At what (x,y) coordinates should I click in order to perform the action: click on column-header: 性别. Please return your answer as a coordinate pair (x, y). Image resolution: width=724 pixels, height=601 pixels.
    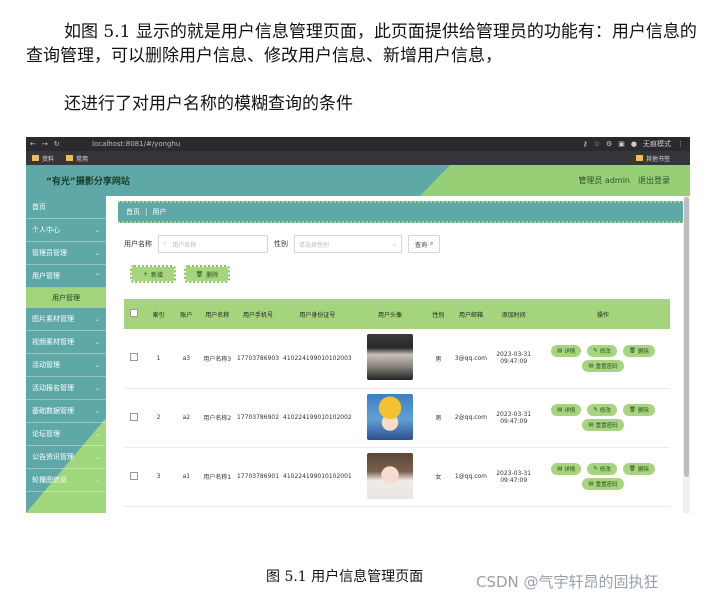
    Looking at the image, I should click on (438, 315).